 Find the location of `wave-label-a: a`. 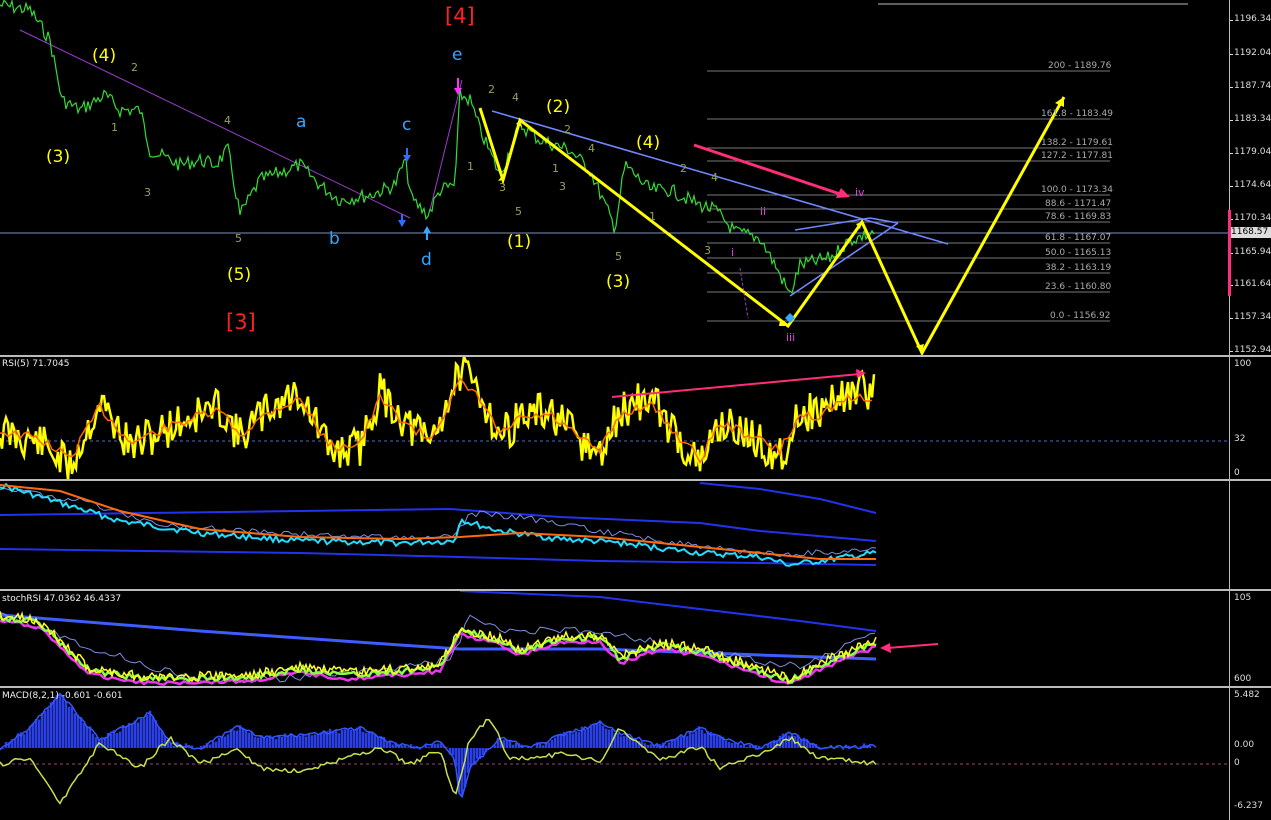

wave-label-a: a is located at coordinates (301, 122).